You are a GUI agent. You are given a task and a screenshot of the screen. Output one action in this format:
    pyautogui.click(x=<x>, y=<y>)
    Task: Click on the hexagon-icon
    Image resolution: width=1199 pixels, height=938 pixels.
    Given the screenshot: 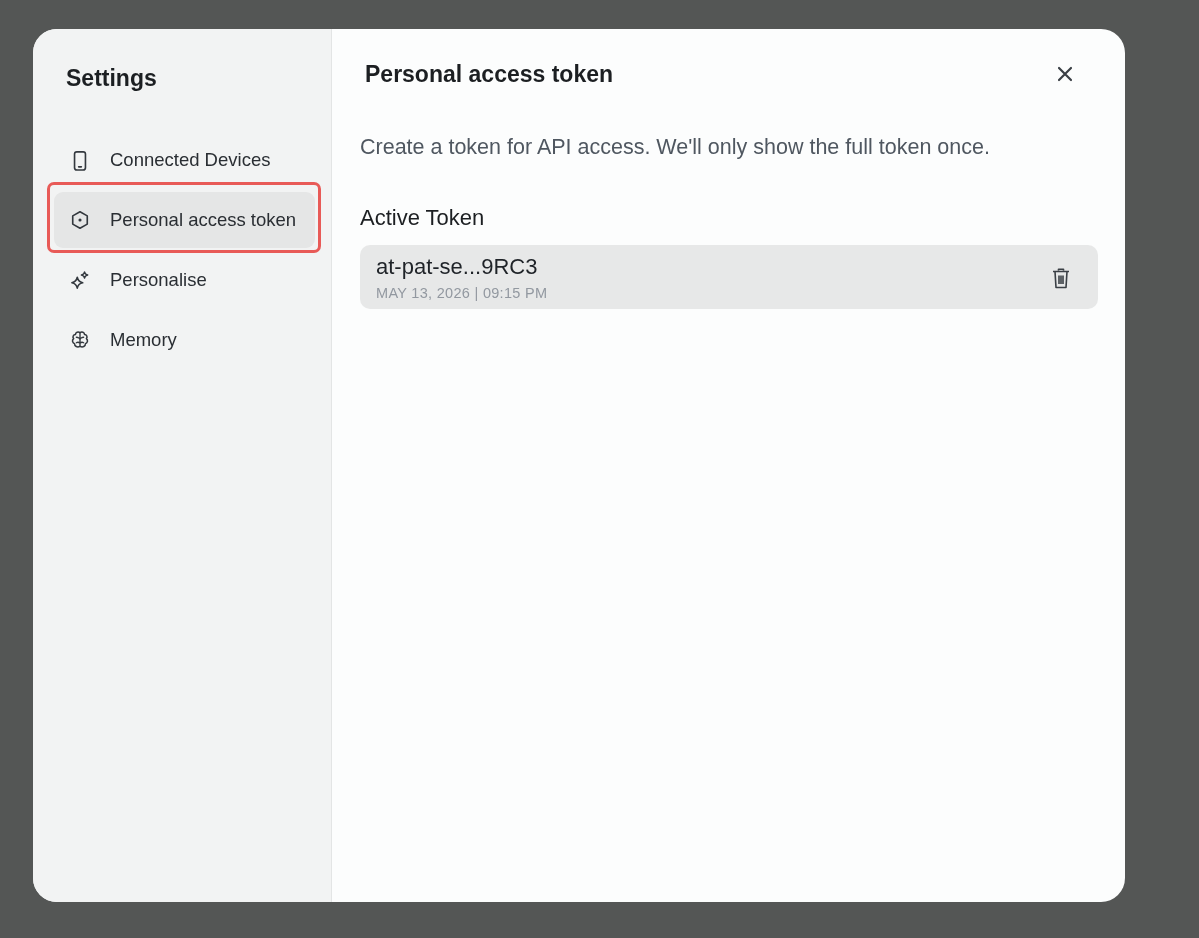 What is the action you would take?
    pyautogui.click(x=80, y=220)
    